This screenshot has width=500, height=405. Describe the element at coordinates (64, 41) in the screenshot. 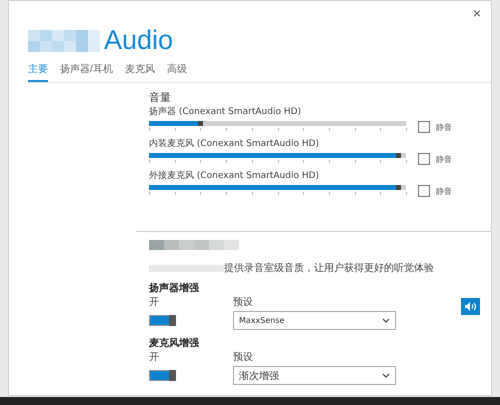

I see `blurred-logo` at that location.